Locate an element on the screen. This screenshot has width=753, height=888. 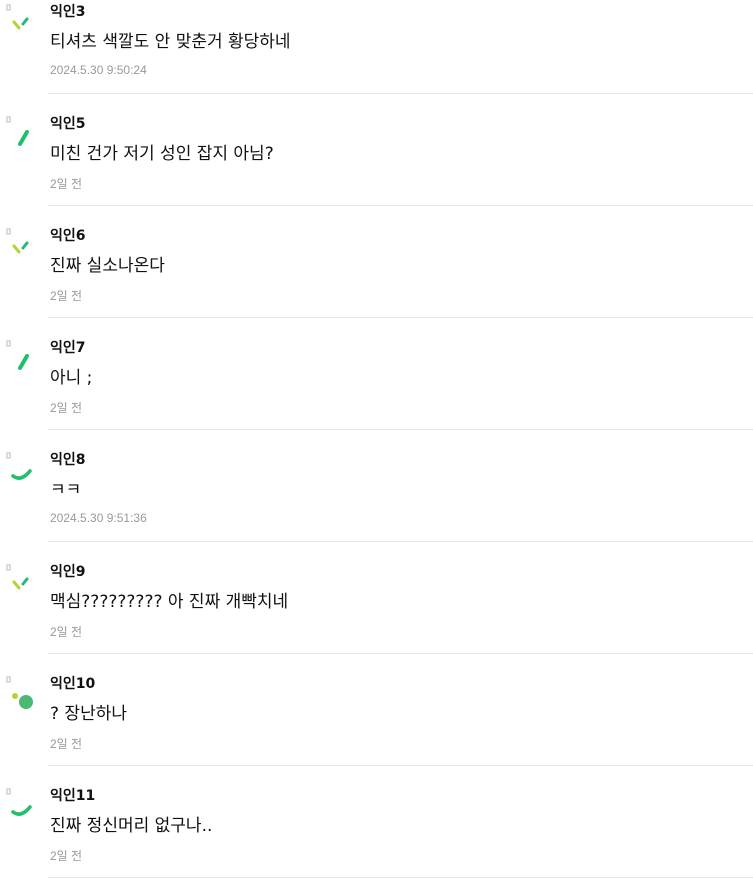
comment-item: 익인10 ? 장난하나 2일 전 is located at coordinates (376, 720).